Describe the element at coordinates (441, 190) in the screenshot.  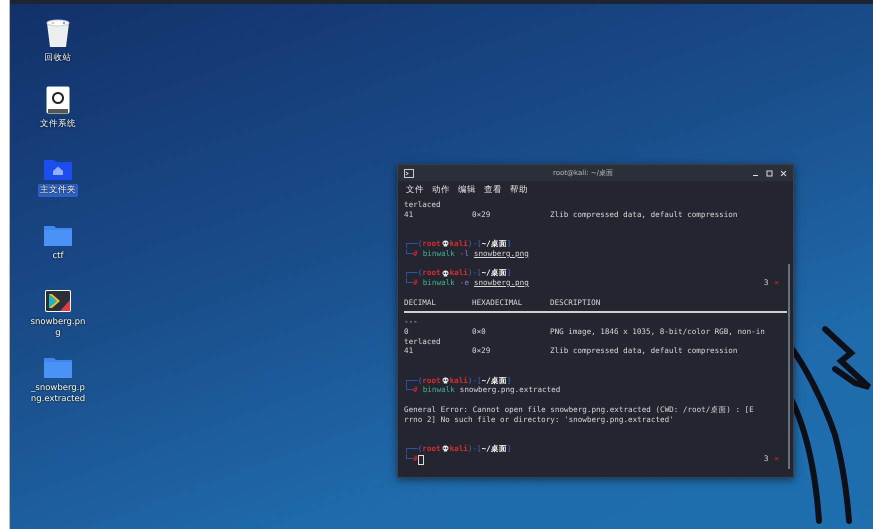
I see `menu-item: 动作` at that location.